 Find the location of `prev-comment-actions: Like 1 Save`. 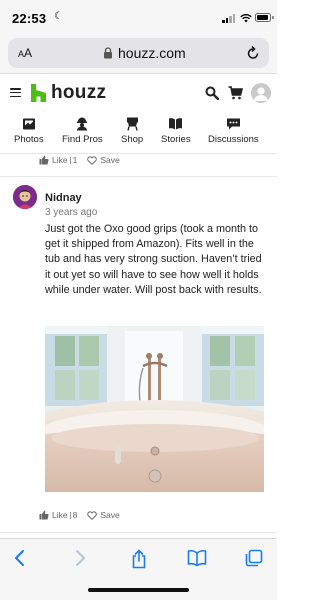

prev-comment-actions: Like 1 Save is located at coordinates (79, 160).